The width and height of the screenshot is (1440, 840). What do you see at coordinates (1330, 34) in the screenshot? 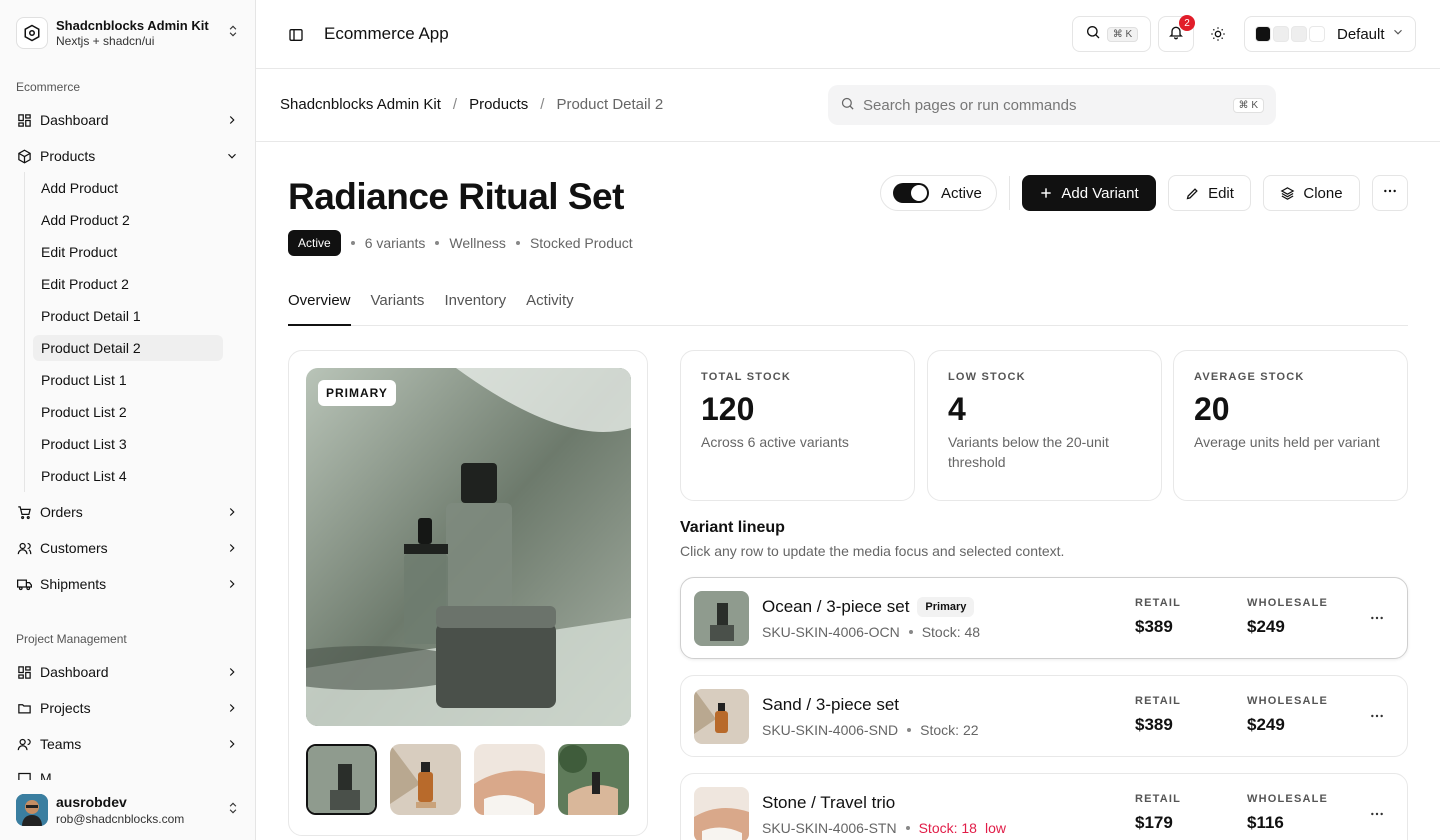
I see `theme-select: Default` at bounding box center [1330, 34].